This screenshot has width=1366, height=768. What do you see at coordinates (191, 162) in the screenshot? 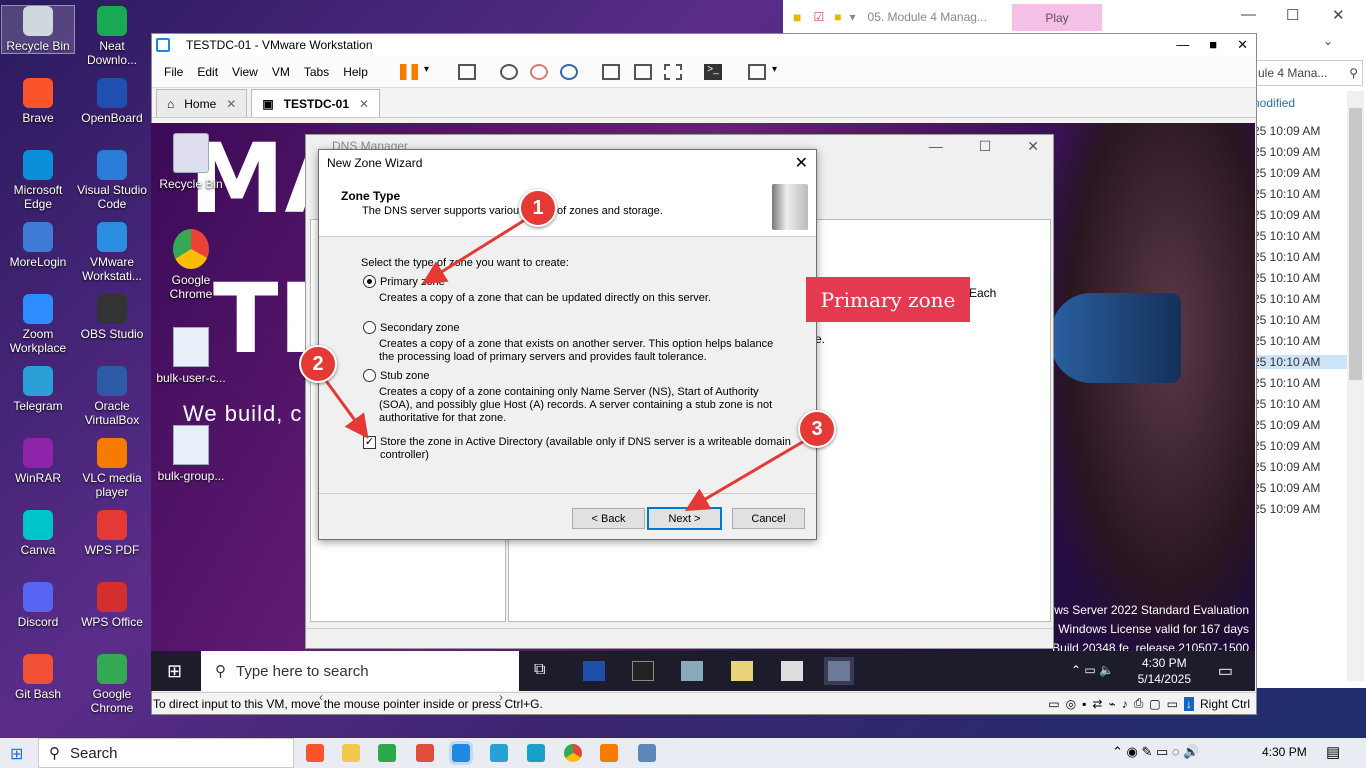
I see `guest-recycle-bin-icon: Recycle Bin` at bounding box center [191, 162].